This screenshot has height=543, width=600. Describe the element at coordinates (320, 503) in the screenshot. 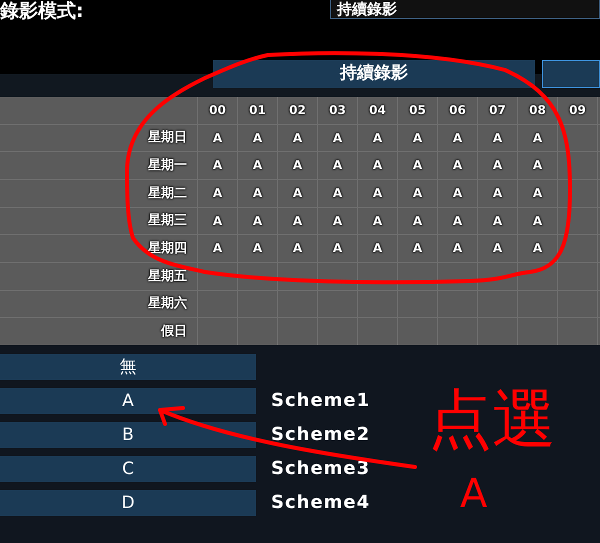

I see `scheme-name: Scheme4` at that location.